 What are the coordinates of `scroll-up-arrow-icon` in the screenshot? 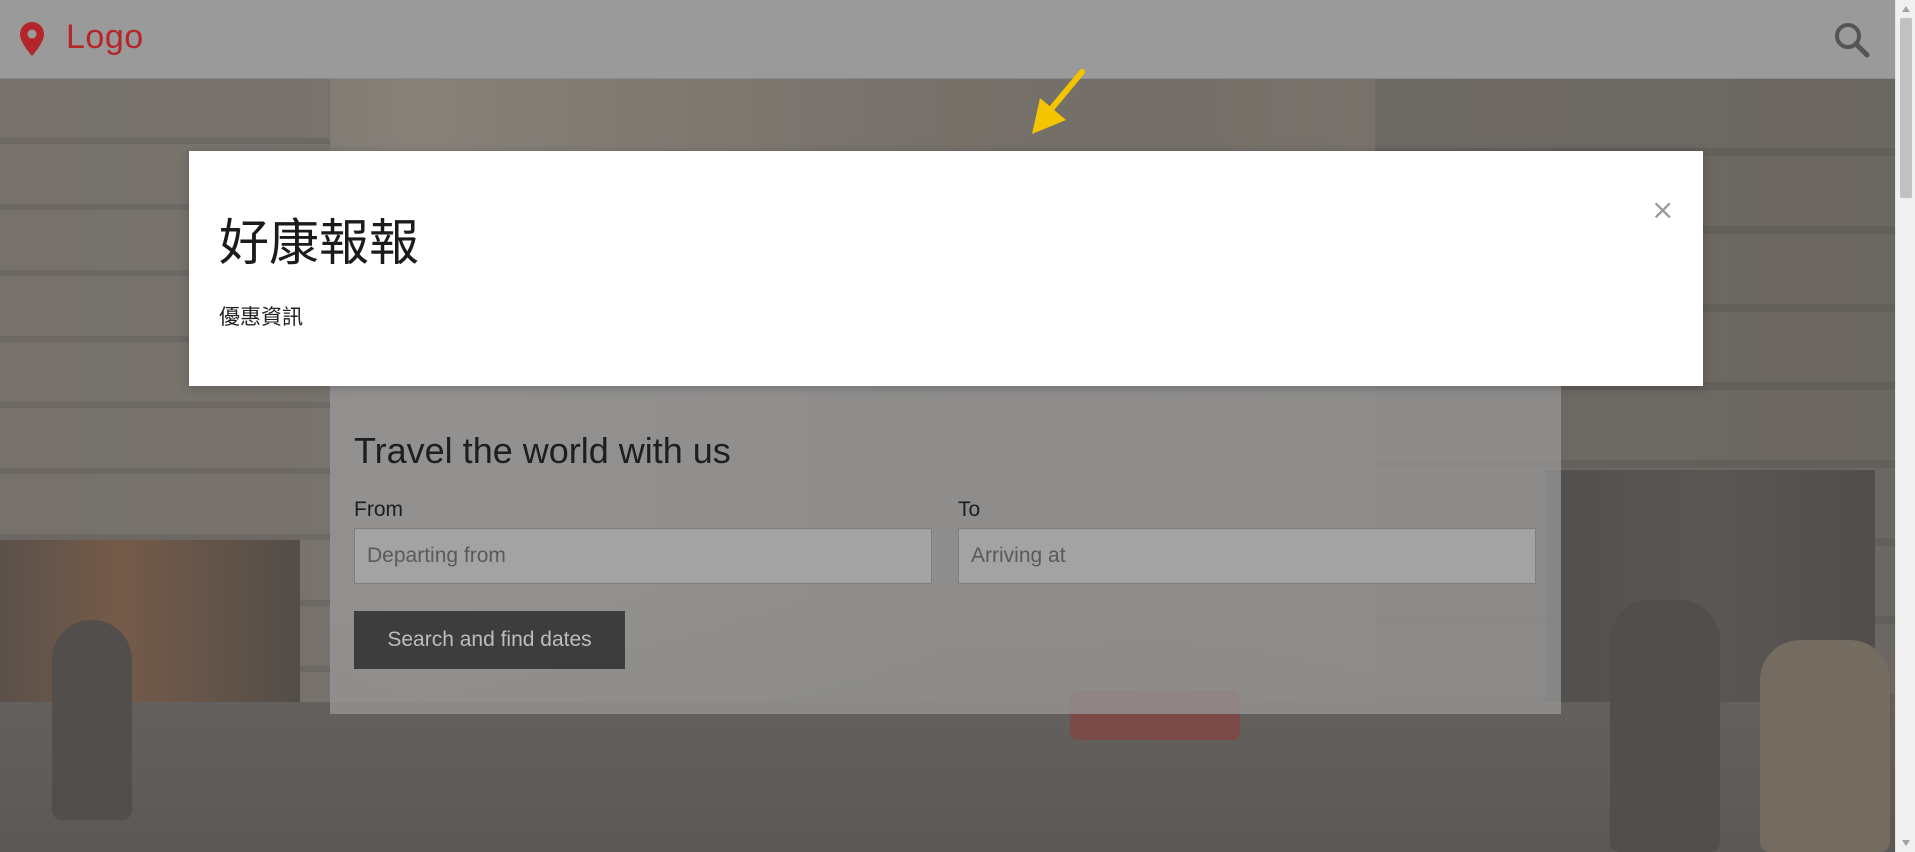 It's located at (1906, 9).